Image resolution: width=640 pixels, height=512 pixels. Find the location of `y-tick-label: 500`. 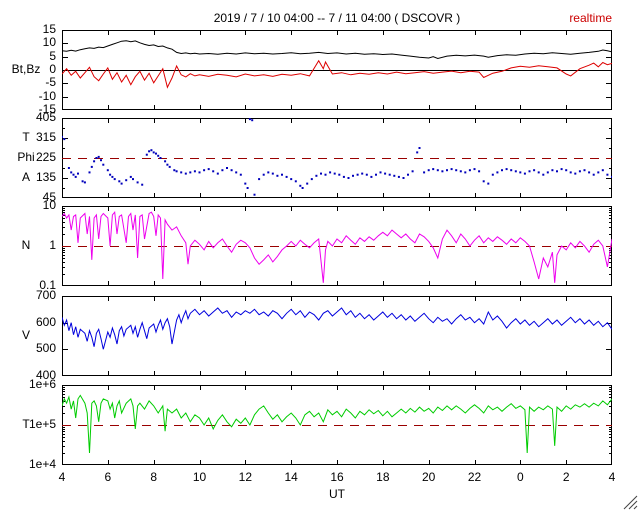

y-tick-label: 500 is located at coordinates (45, 348).